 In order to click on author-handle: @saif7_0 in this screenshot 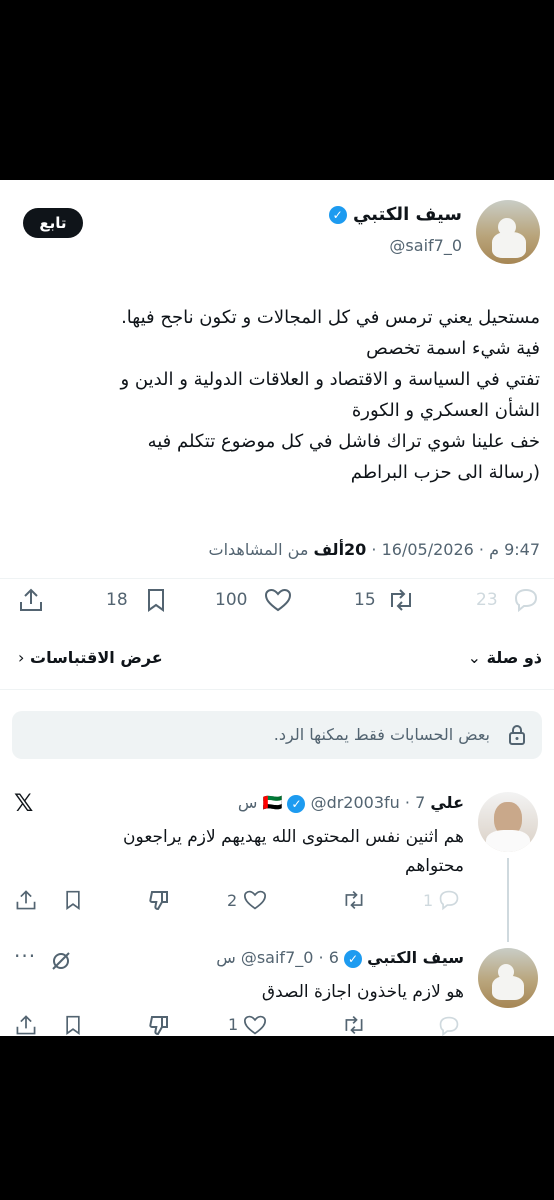, I will do `click(425, 245)`.